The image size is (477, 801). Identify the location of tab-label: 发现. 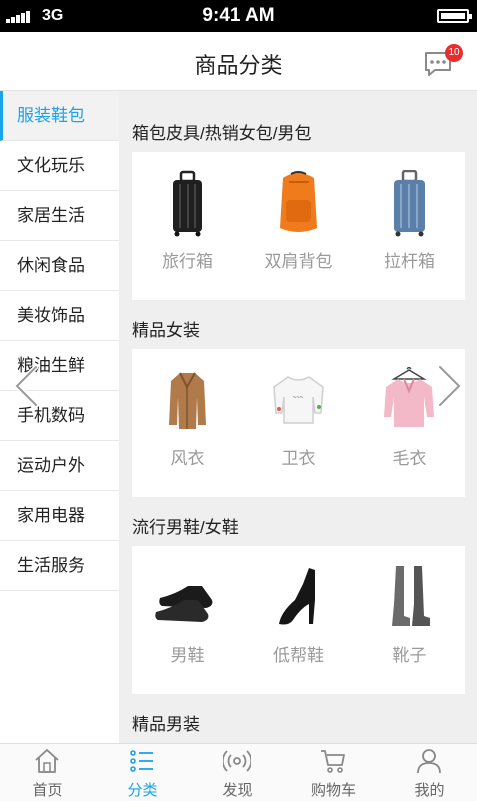
(237, 790).